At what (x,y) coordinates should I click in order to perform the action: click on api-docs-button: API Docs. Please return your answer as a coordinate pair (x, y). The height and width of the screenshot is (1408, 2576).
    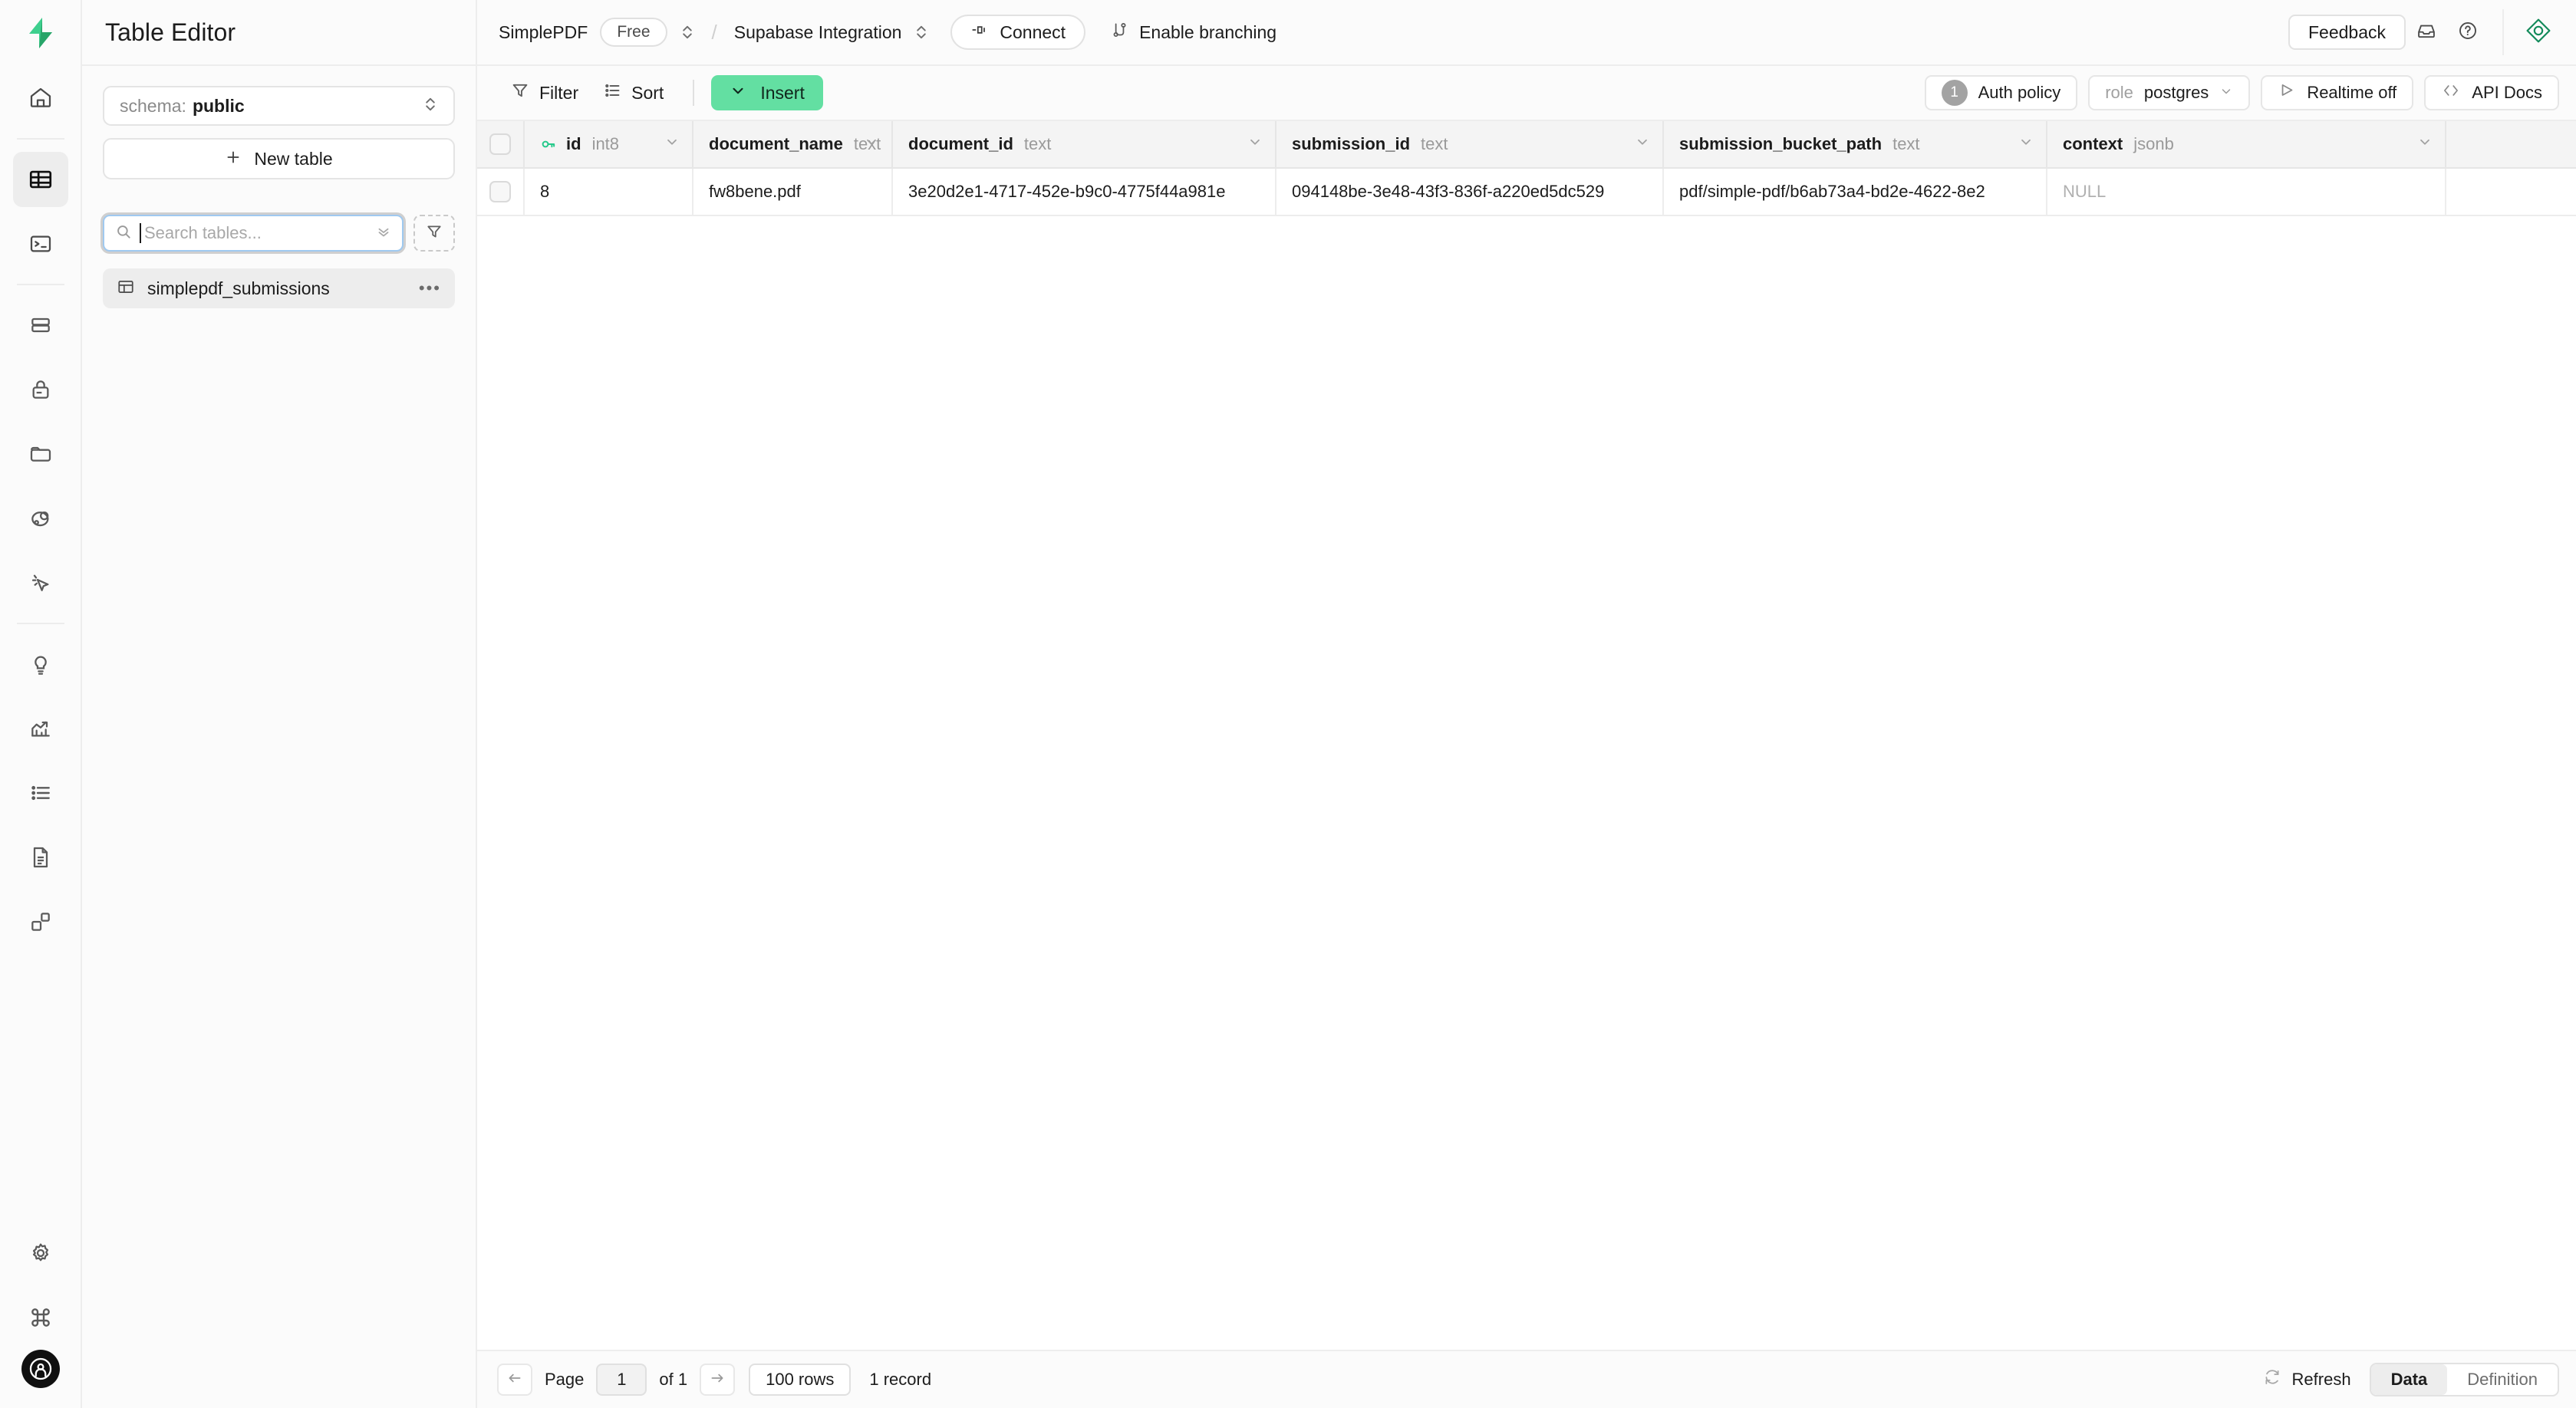
    Looking at the image, I should click on (2491, 92).